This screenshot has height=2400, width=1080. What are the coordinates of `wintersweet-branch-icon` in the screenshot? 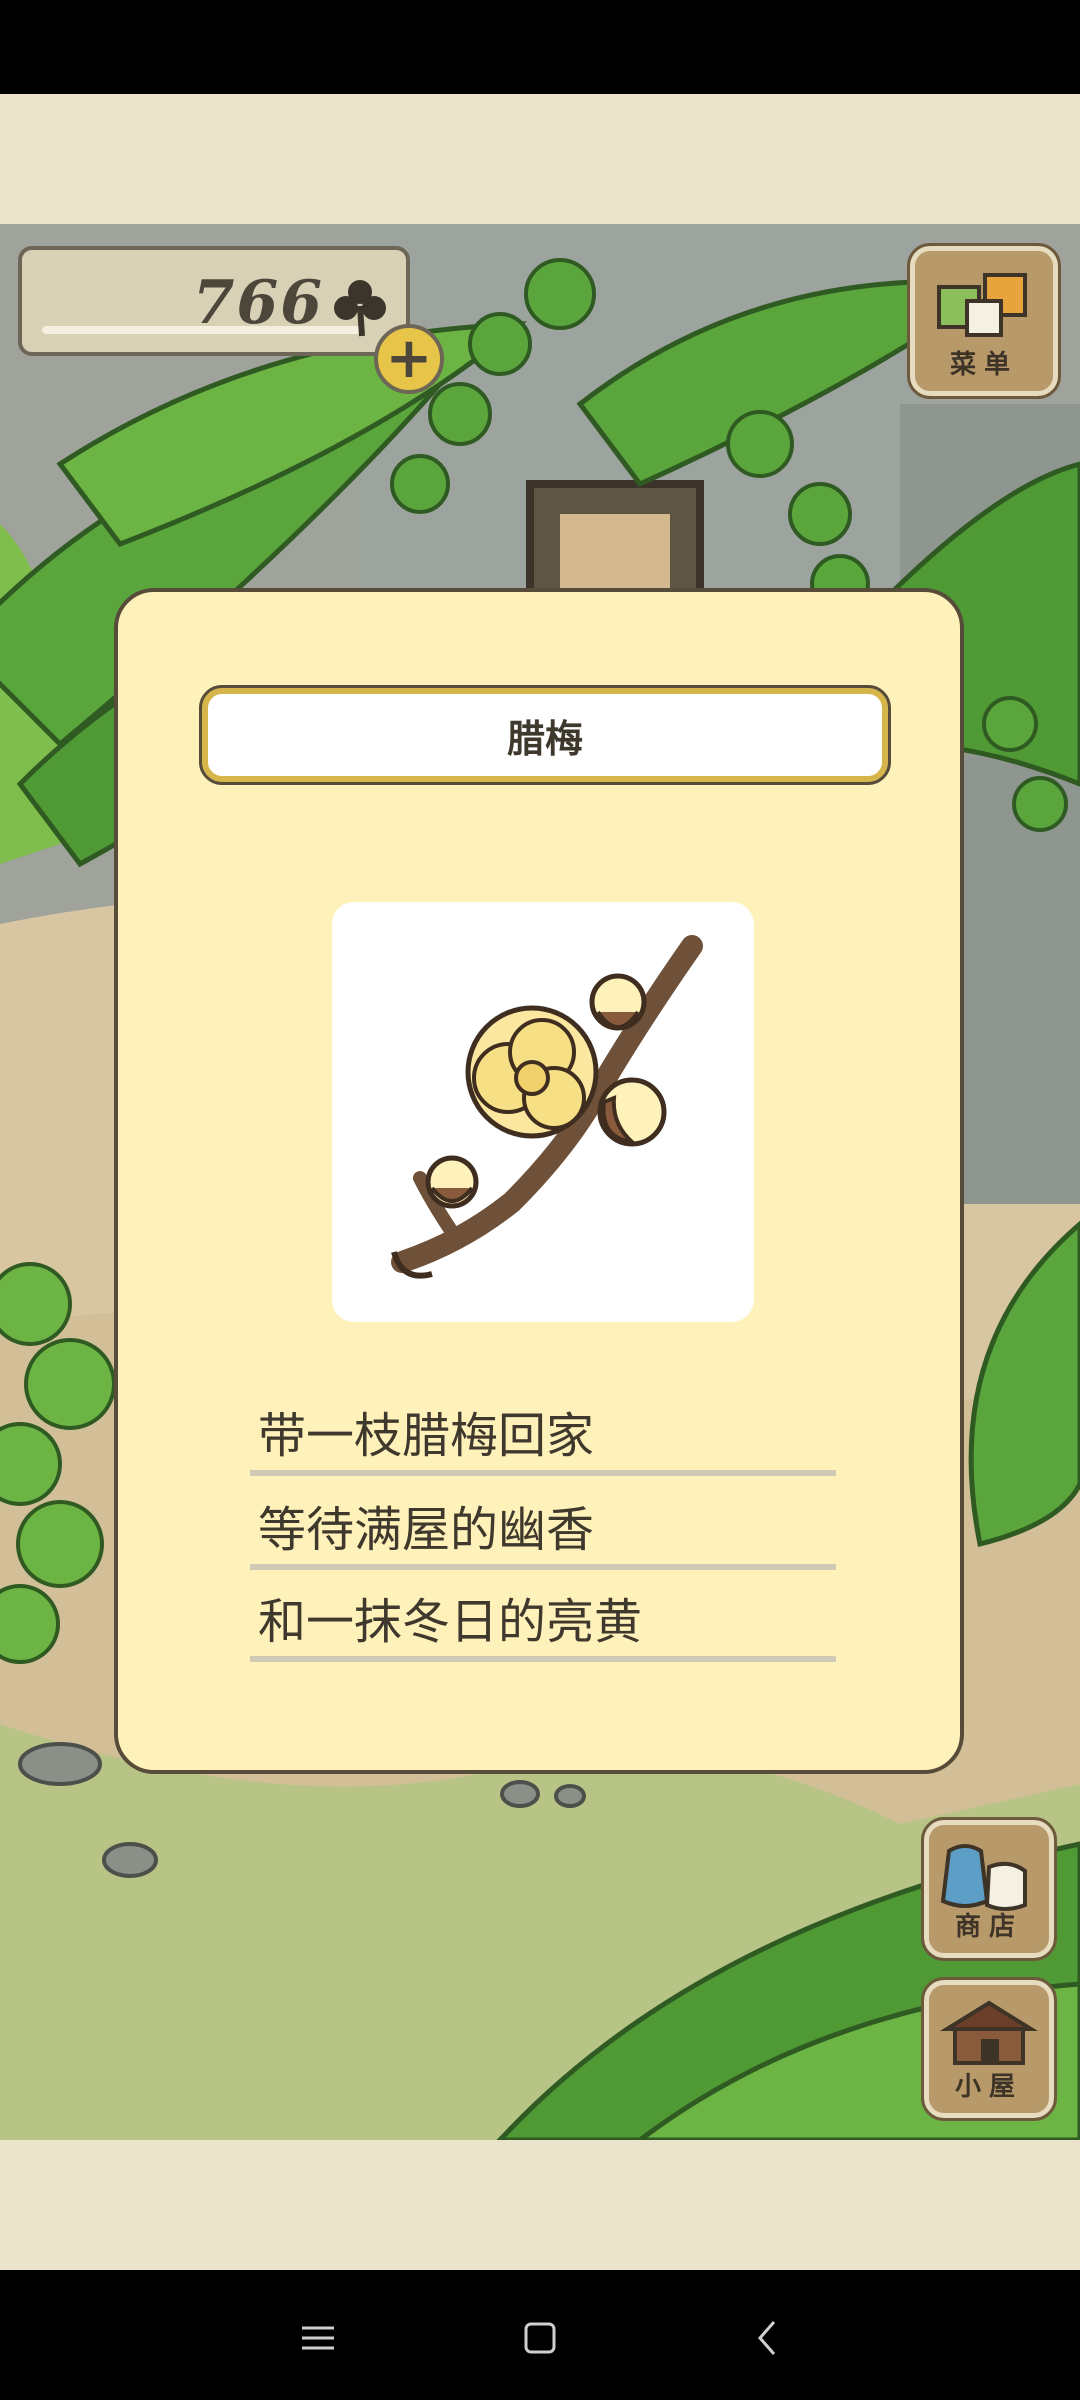 It's located at (547, 1107).